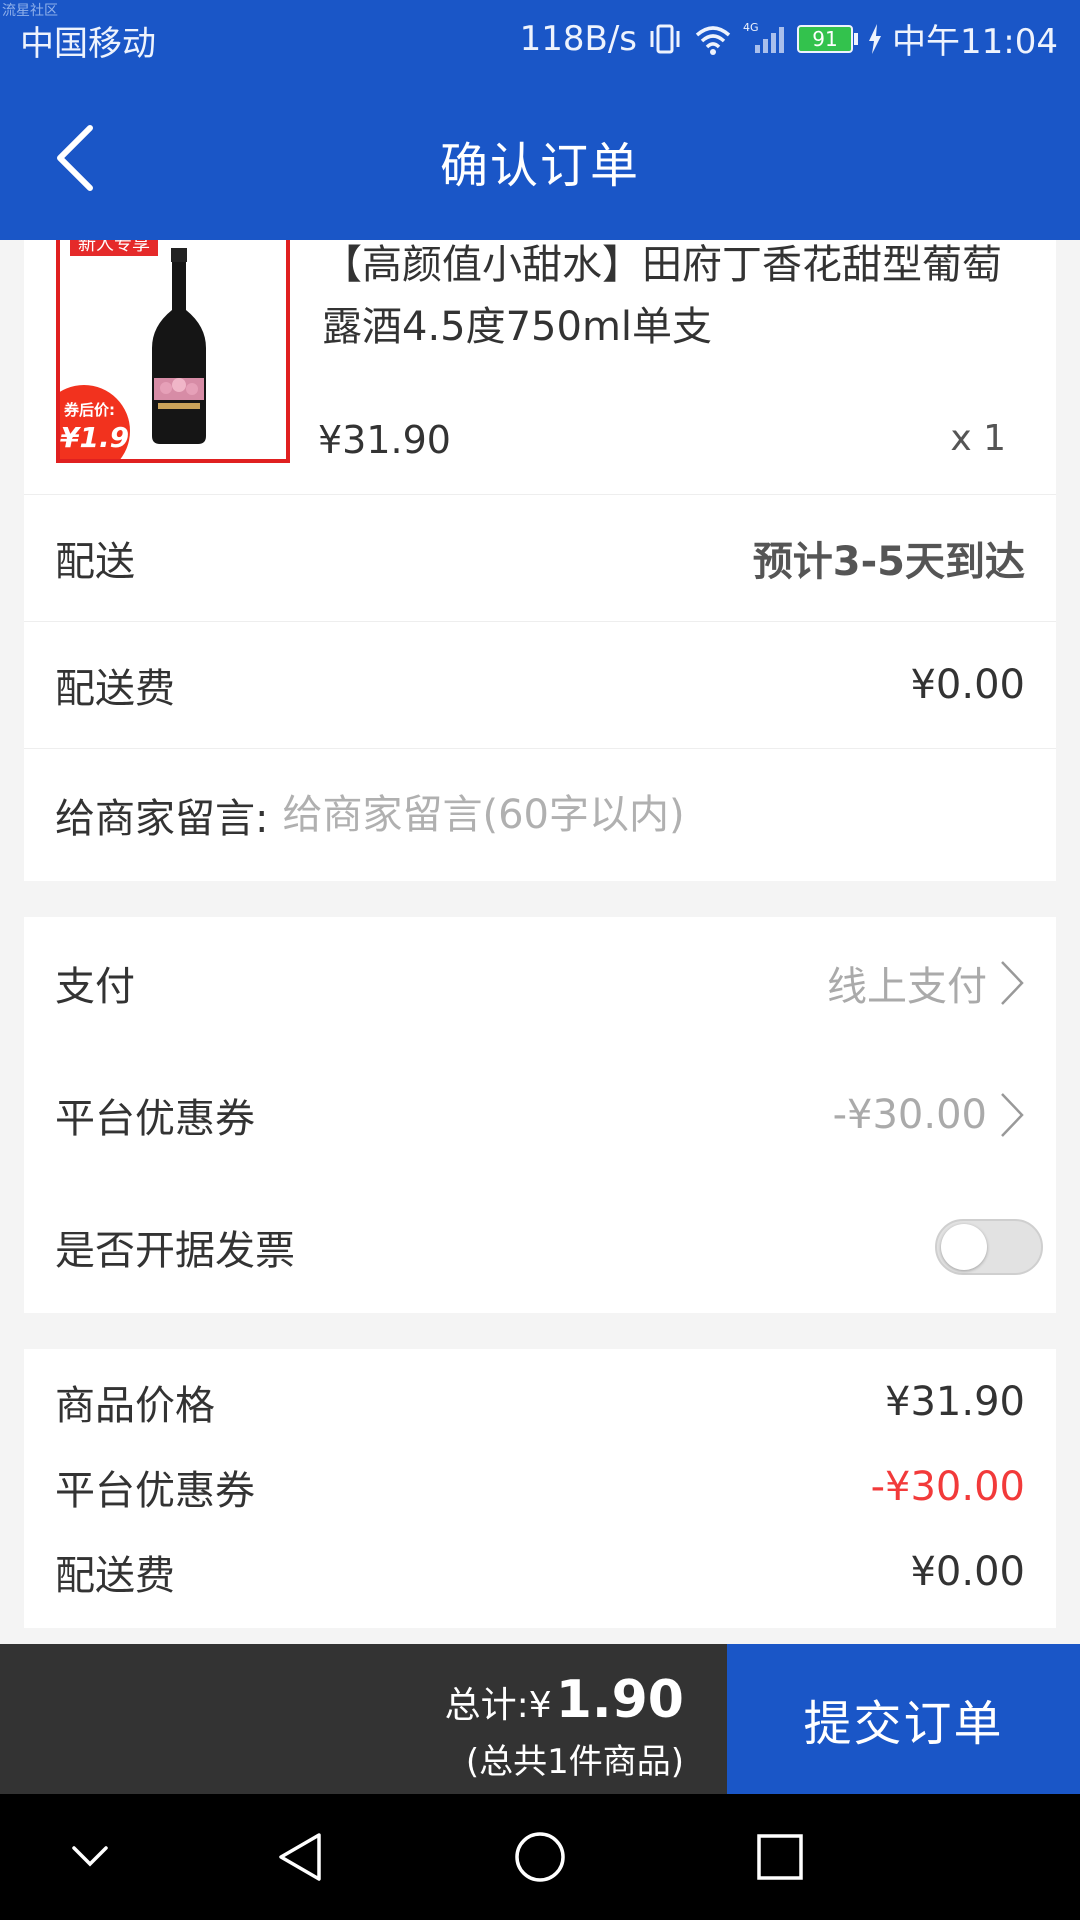 Image resolution: width=1080 pixels, height=1920 pixels. I want to click on product-title: 【高颜值小甜水】田府丁香花甜型葡萄露酒4.5度750ml单支, so click(662, 296).